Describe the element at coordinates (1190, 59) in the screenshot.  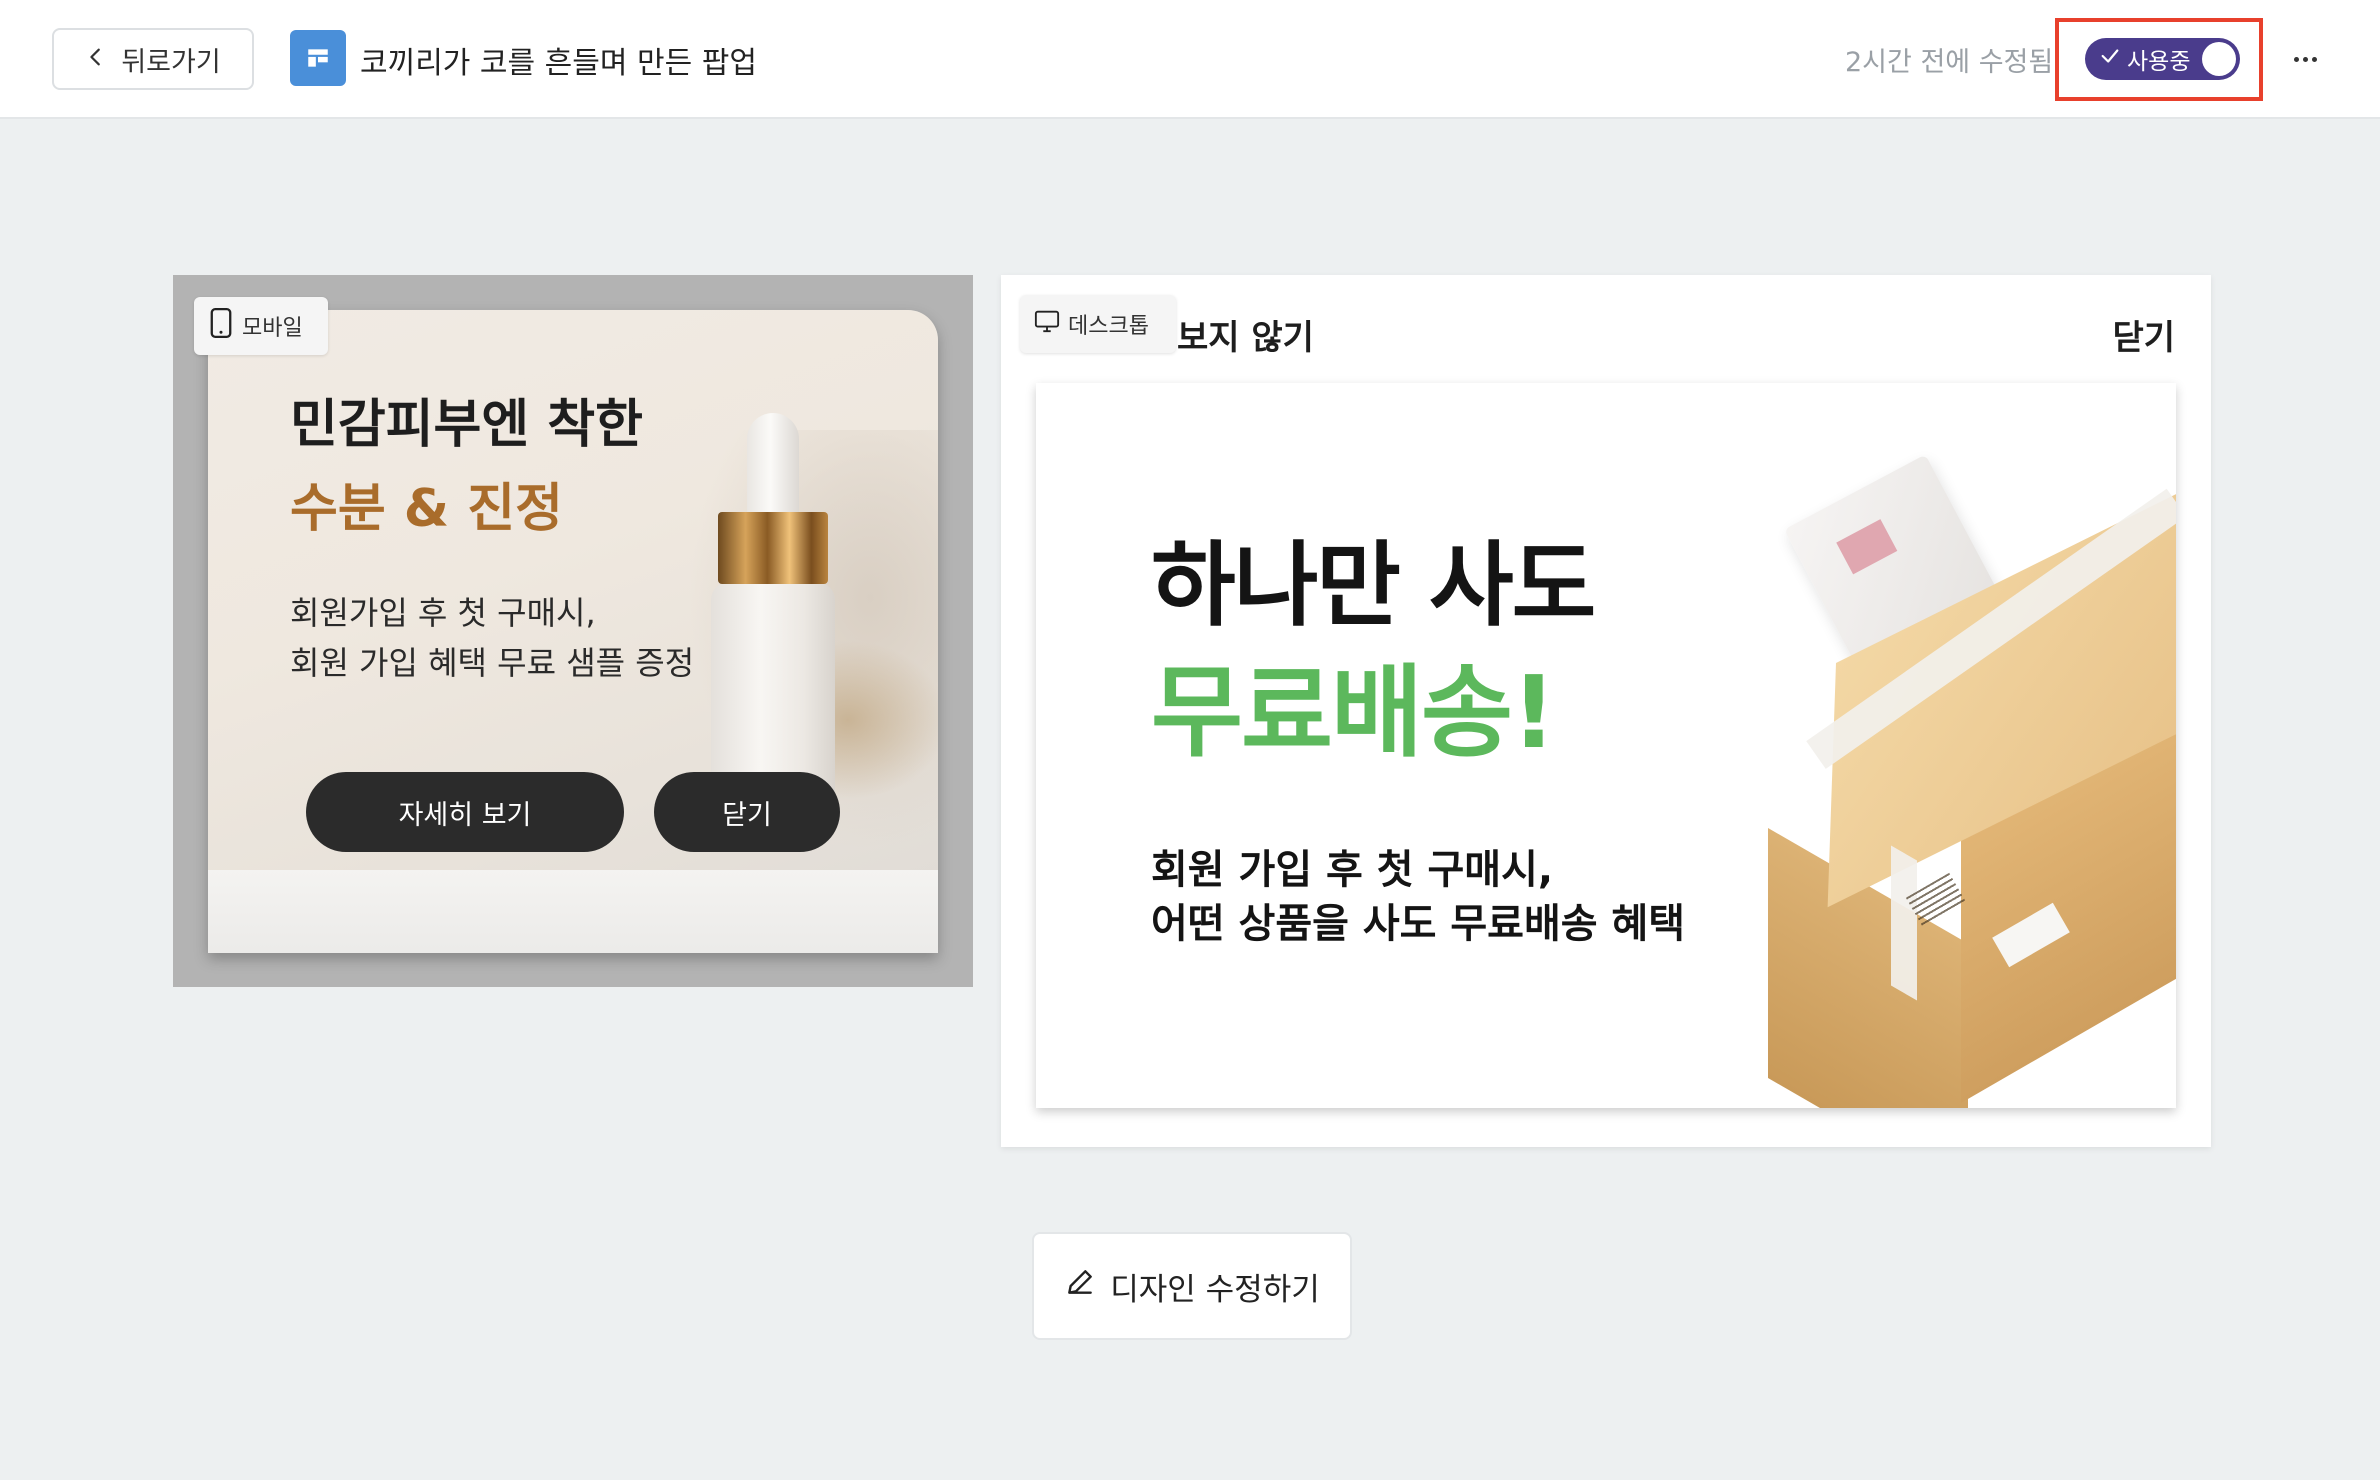
I see `top-bar: 뒤로가기 코끼리가 코를 흔들며 만든 팝업 2시간 전에 수정됨 사용중` at that location.